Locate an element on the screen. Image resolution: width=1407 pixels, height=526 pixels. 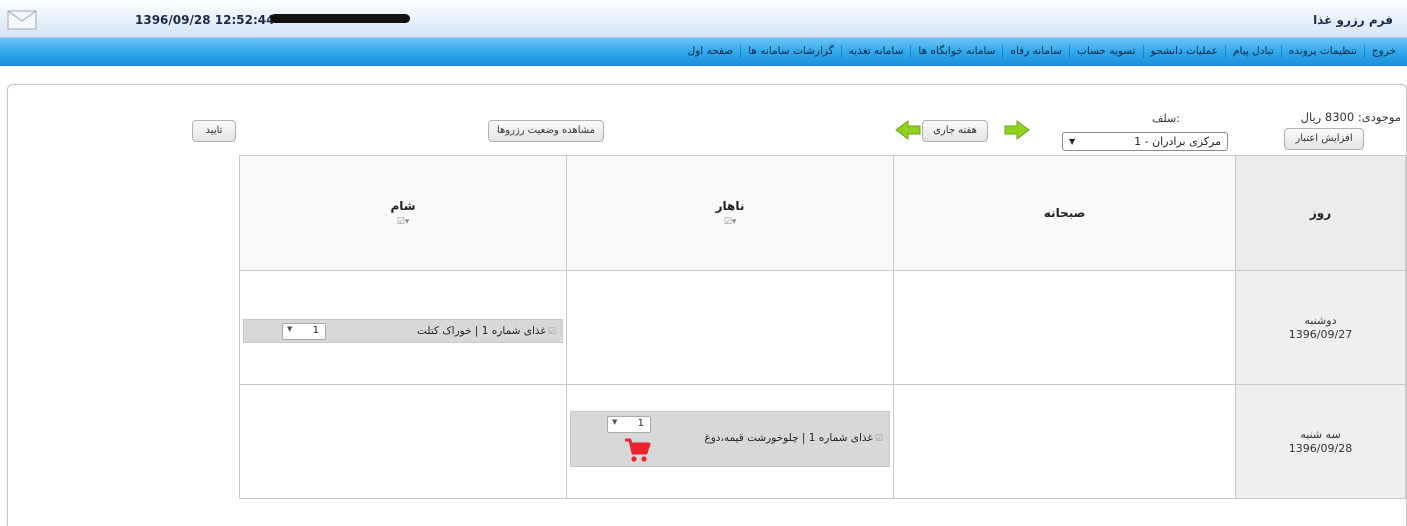
self-selected-value: مرکزی برادران - 1 is located at coordinates (1177, 141).